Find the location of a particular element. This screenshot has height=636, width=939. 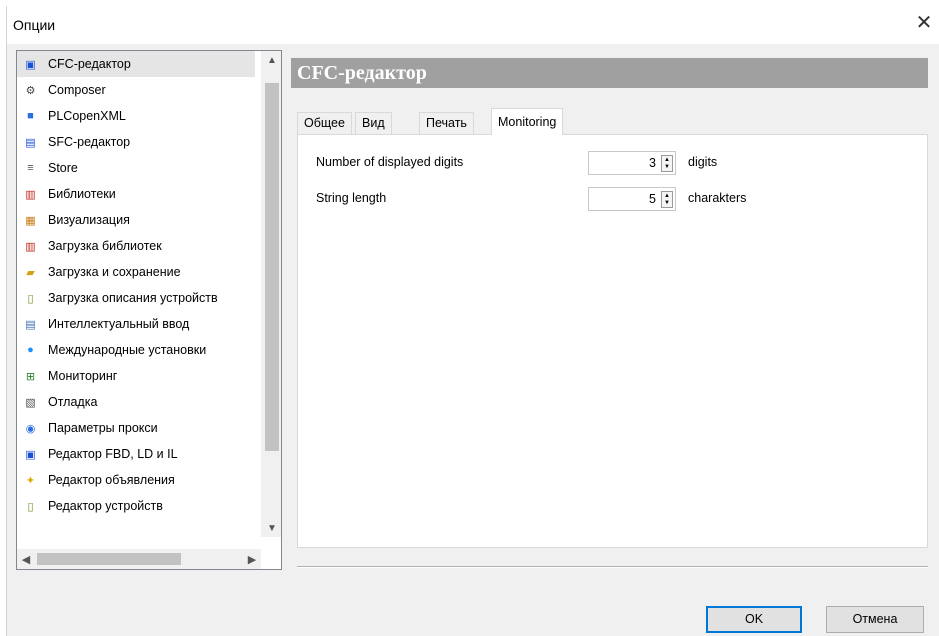

horizontal-scrollbar: ◀ ▶ is located at coordinates (139, 559).